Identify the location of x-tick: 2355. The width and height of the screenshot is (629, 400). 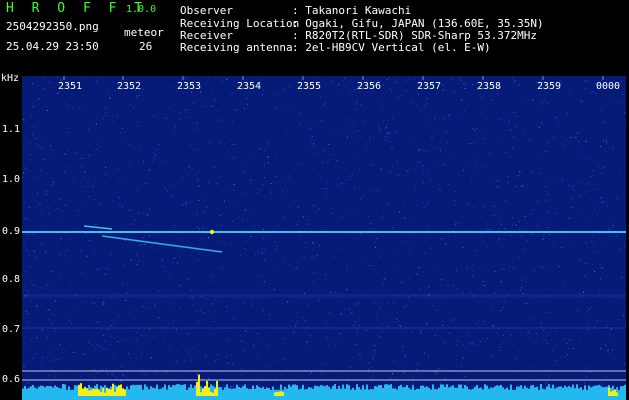
(309, 86).